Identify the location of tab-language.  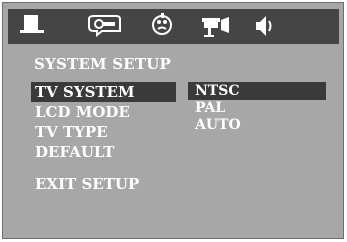
(106, 26).